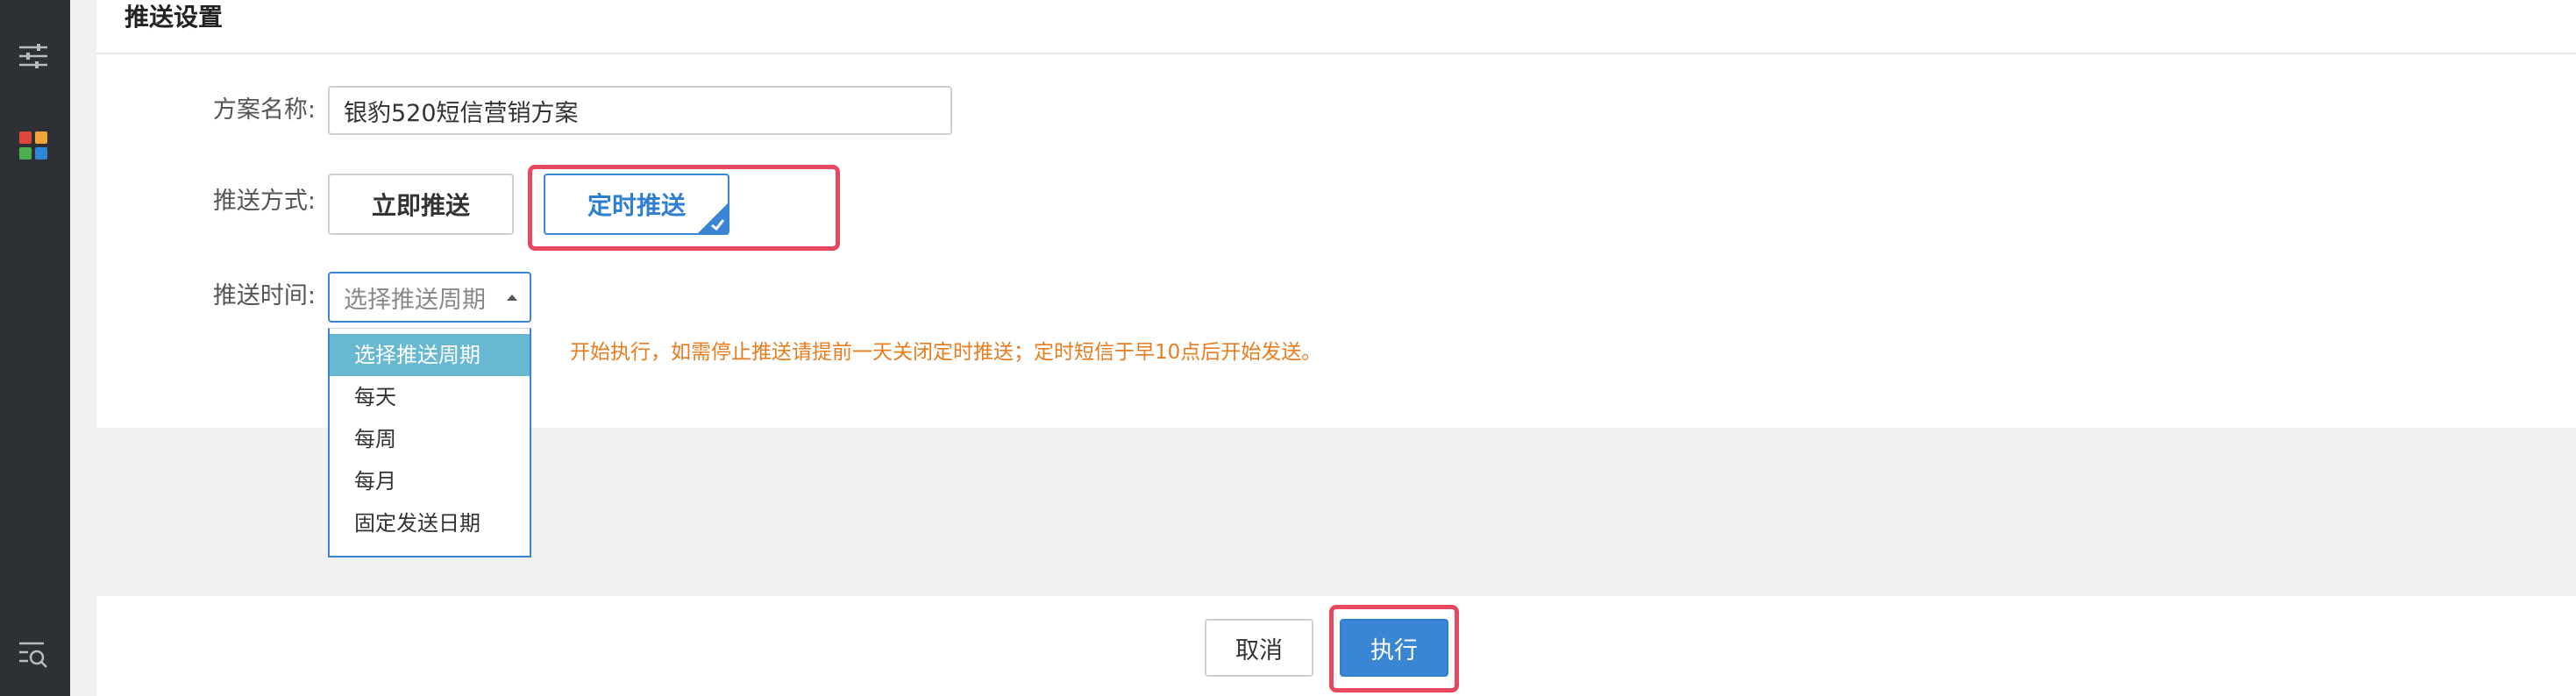 The height and width of the screenshot is (696, 2576). I want to click on action-bar: 取消 执行, so click(1336, 646).